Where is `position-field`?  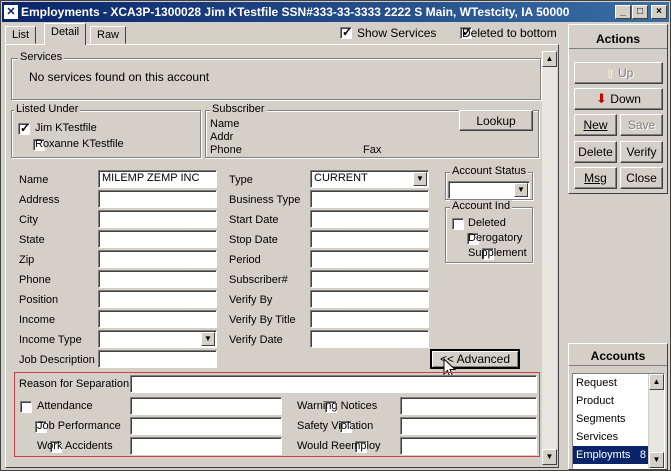 position-field is located at coordinates (157, 299).